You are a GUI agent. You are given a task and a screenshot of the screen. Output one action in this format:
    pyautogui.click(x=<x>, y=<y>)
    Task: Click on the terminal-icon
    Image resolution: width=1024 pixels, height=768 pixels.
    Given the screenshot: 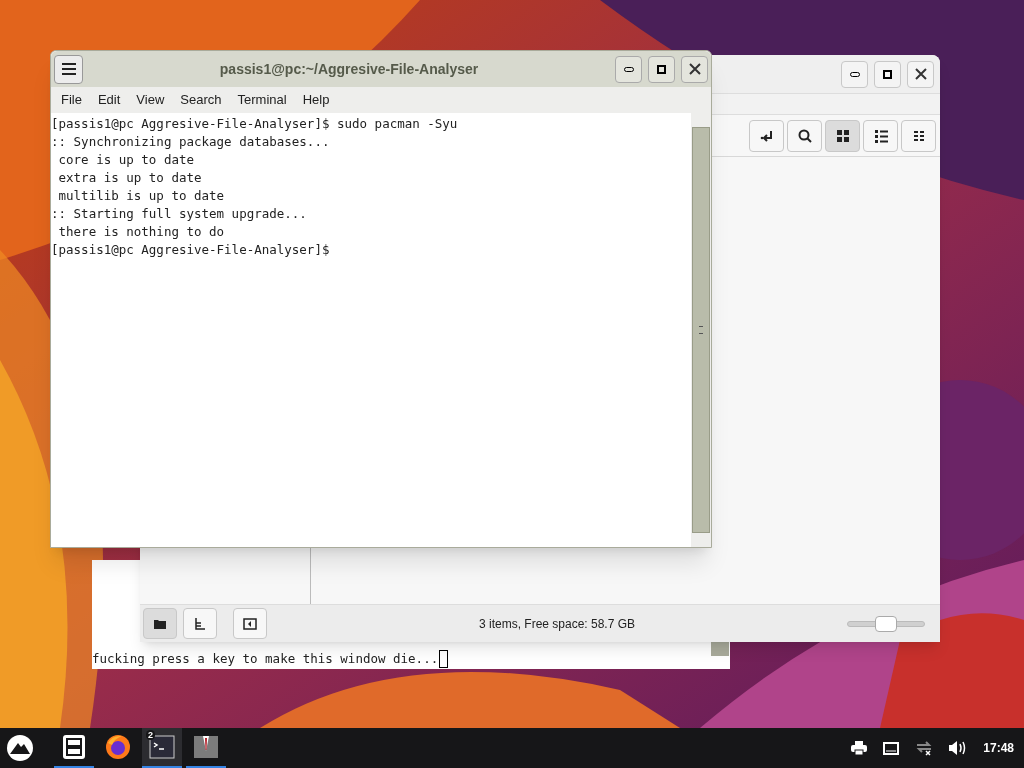 What is the action you would take?
    pyautogui.click(x=162, y=747)
    